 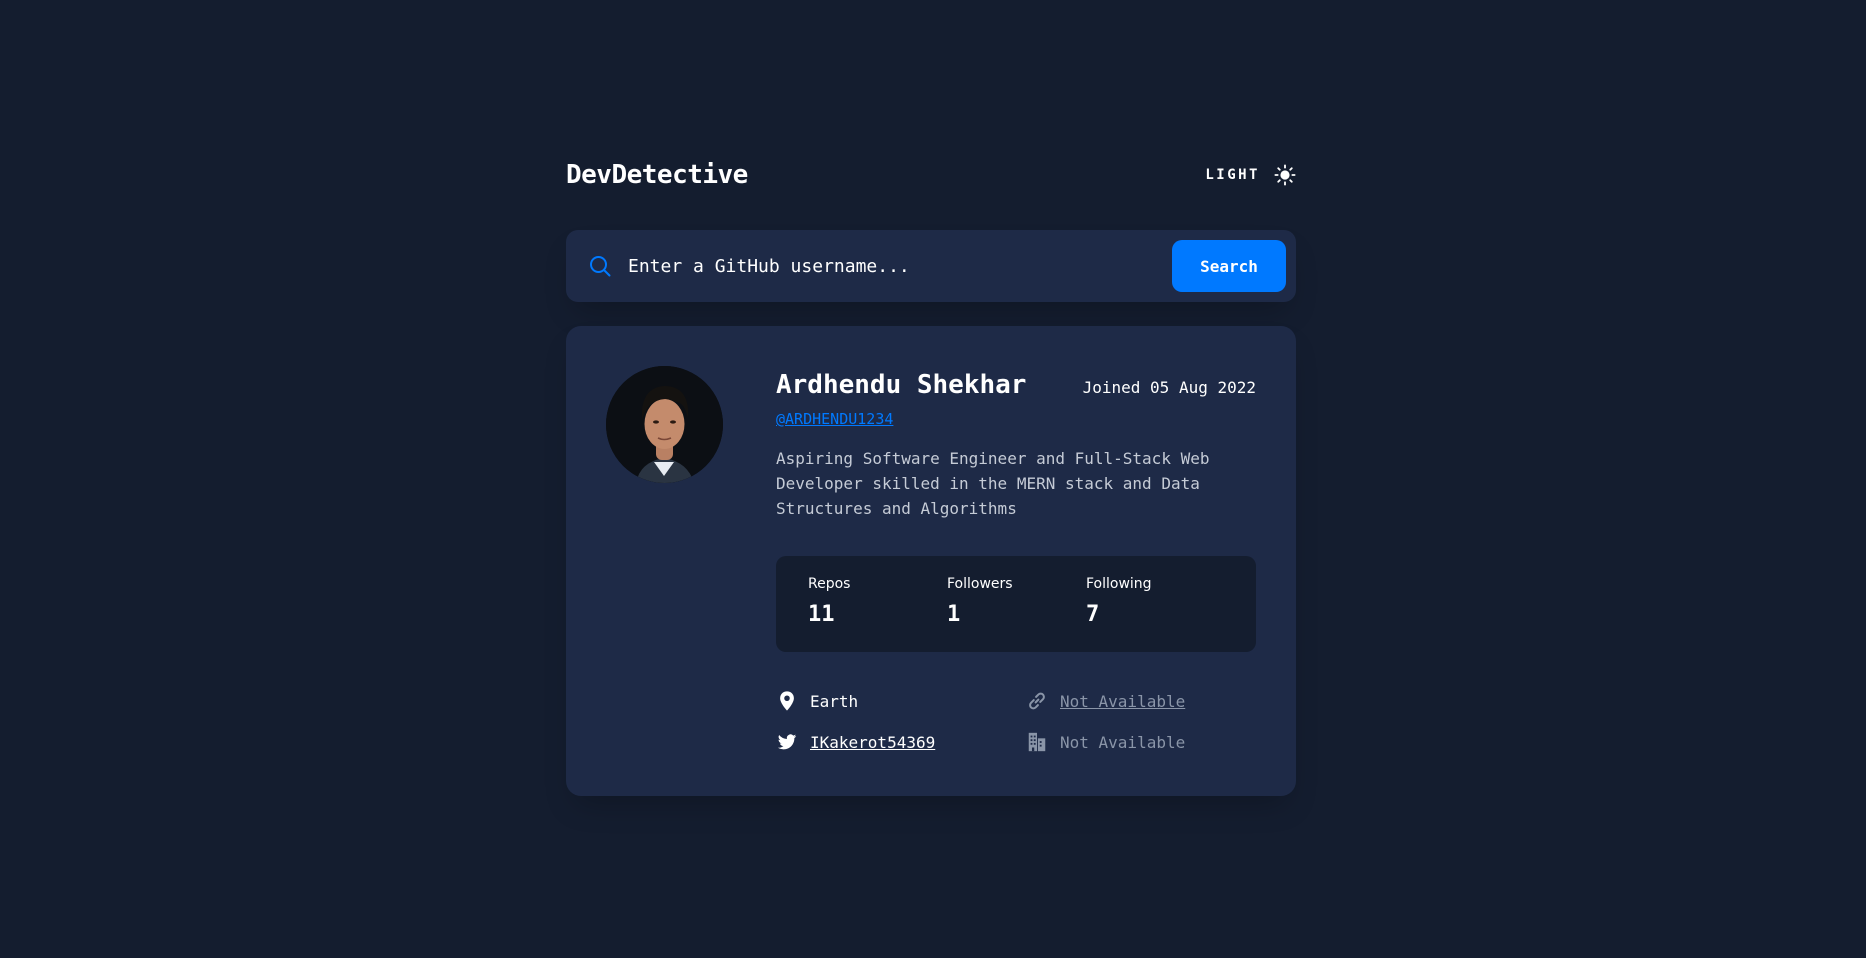 What do you see at coordinates (1037, 701) in the screenshot?
I see `link-icon` at bounding box center [1037, 701].